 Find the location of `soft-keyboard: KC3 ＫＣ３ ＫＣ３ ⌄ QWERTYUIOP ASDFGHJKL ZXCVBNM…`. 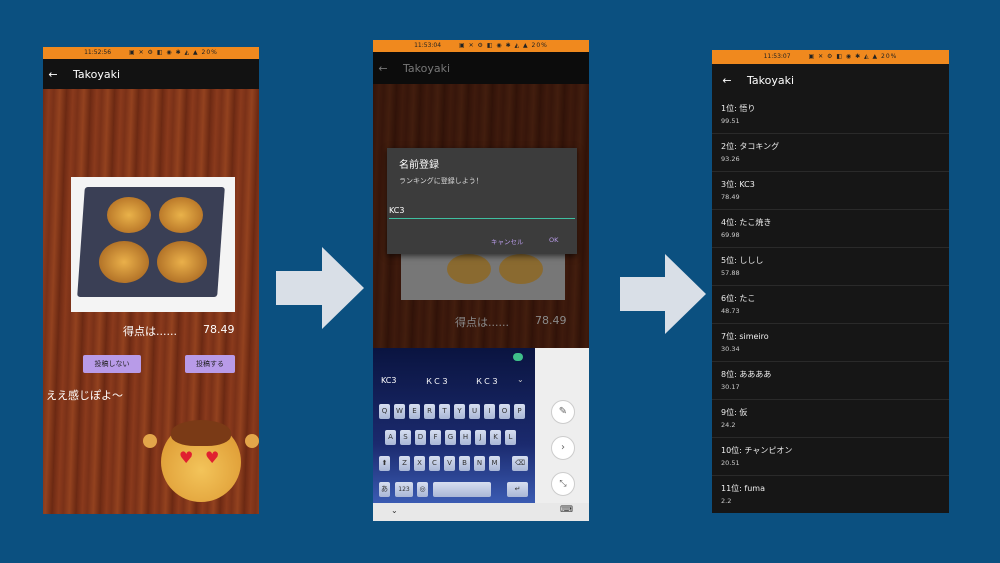

soft-keyboard: KC3 ＫＣ３ ＫＣ３ ⌄ QWERTYUIOP ASDFGHJKL ZXCVBNM… is located at coordinates (454, 428).